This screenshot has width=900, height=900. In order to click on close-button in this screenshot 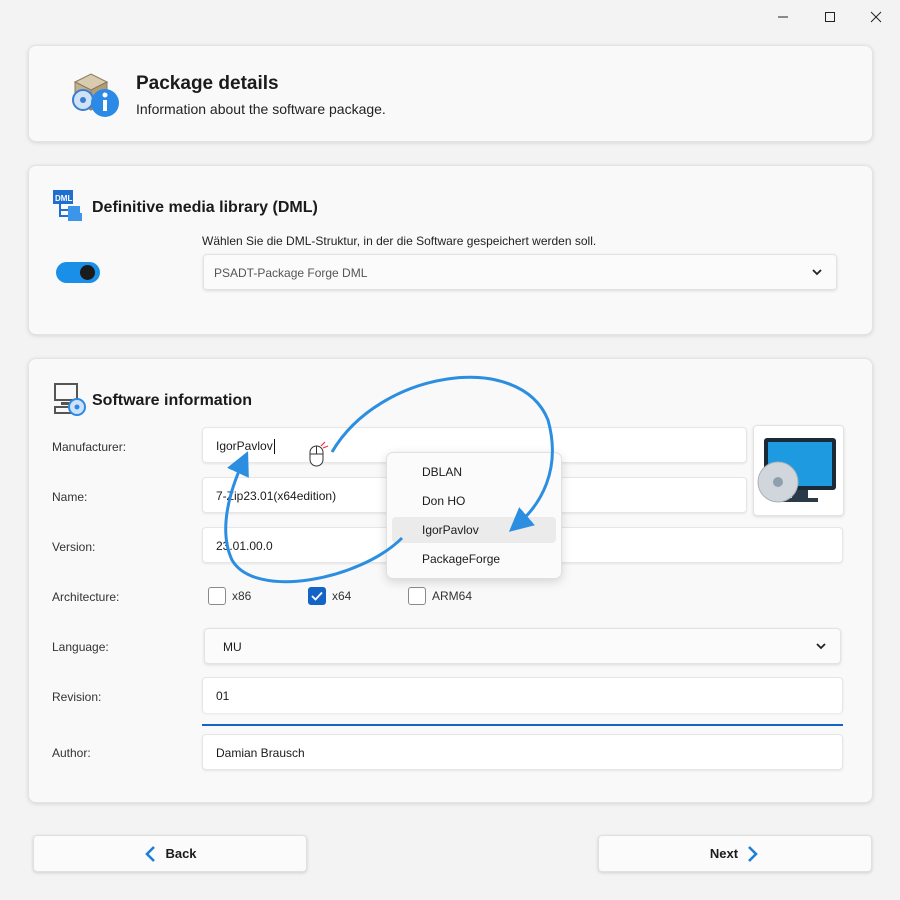, I will do `click(876, 17)`.